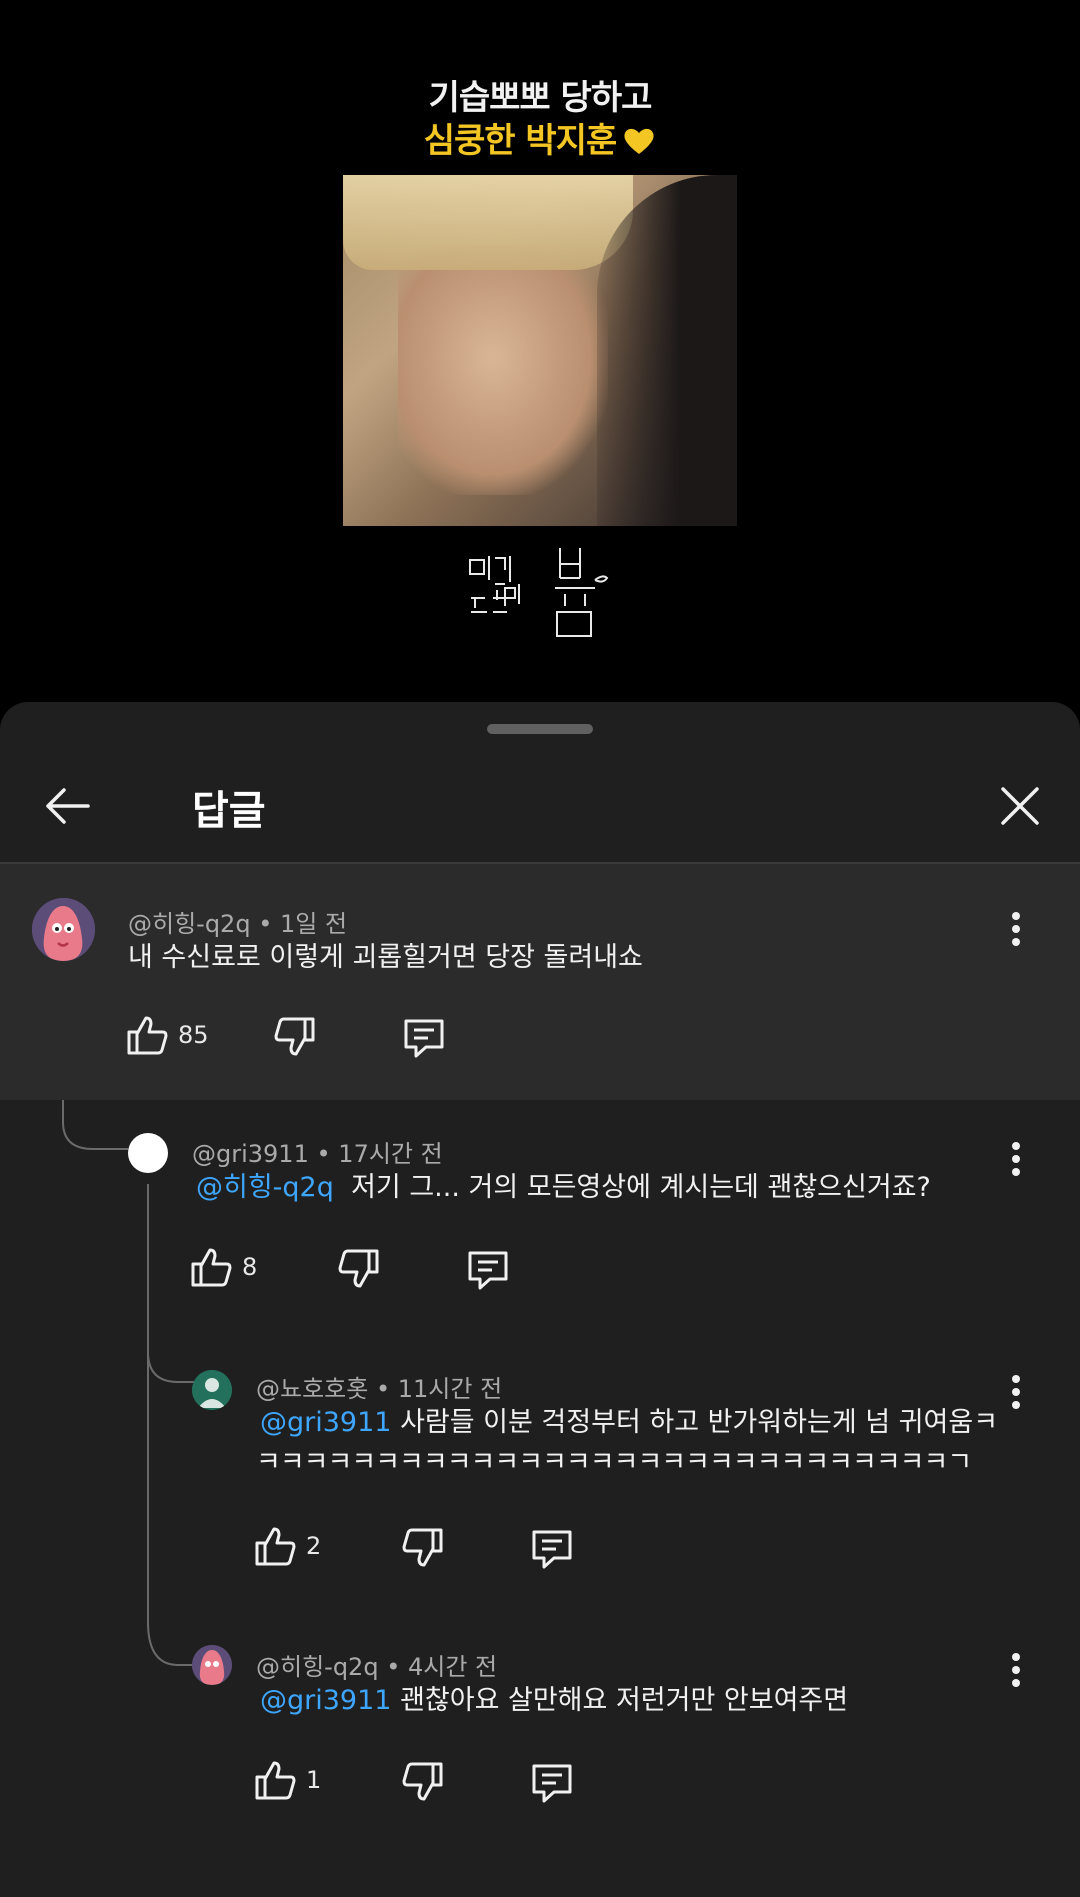  I want to click on like-button: 2, so click(287, 1546).